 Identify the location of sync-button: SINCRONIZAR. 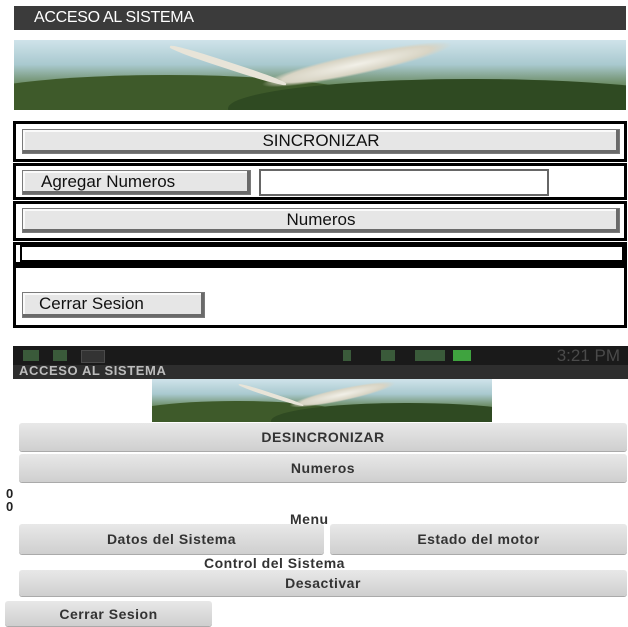
(321, 141).